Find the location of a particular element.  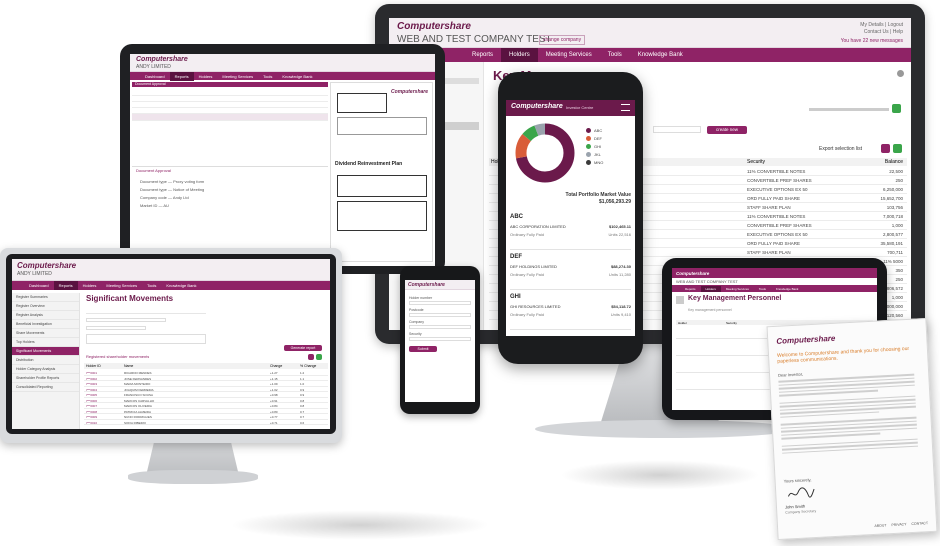

table-row: I***0010 SOFIA RIBEIRO +0.71 0.6 is located at coordinates (206, 422).